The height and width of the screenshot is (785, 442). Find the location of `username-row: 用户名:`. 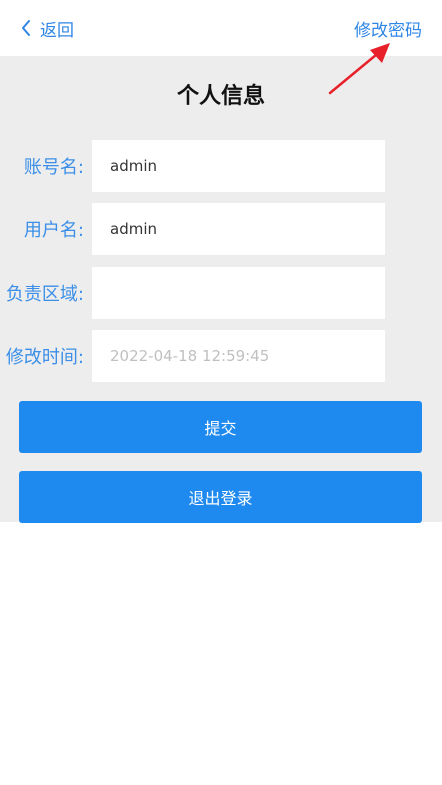

username-row: 用户名: is located at coordinates (221, 229).